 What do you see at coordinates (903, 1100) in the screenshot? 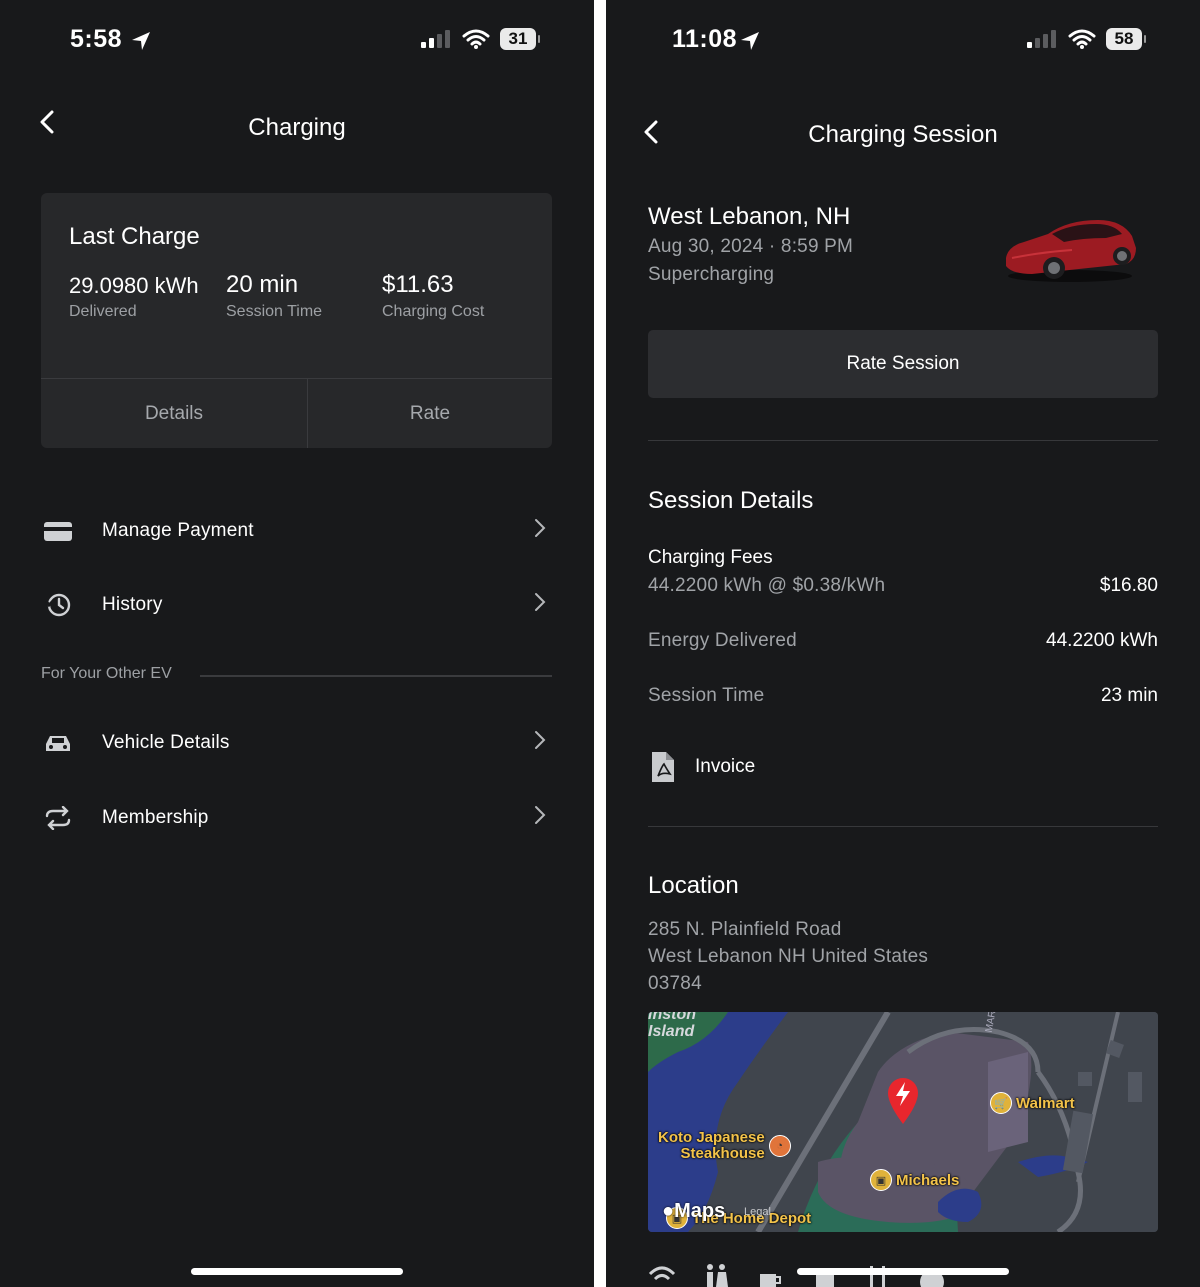
I see `supercharger-pin-icon` at bounding box center [903, 1100].